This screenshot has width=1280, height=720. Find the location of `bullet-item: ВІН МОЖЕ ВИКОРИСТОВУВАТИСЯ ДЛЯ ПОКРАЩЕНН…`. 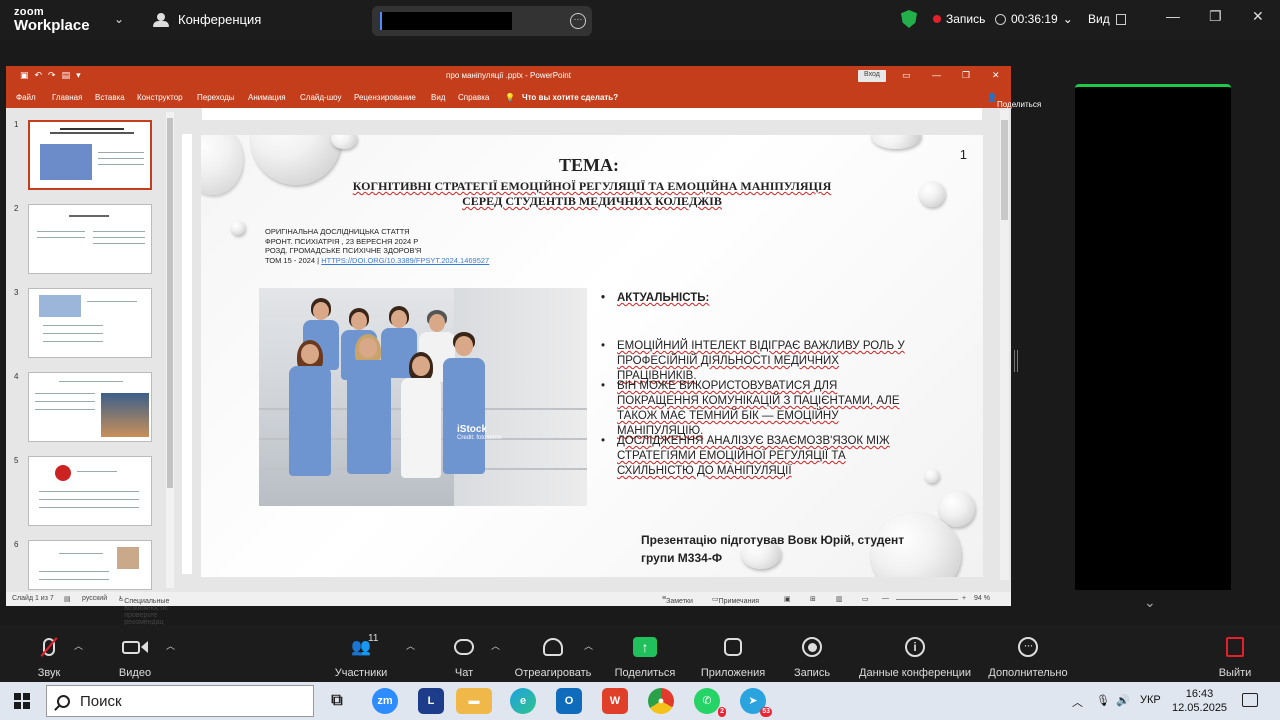

bullet-item: ВІН МОЖЕ ВИКОРИСТОВУВАТИСЯ ДЛЯ ПОКРАЩЕНН… is located at coordinates (761, 409).